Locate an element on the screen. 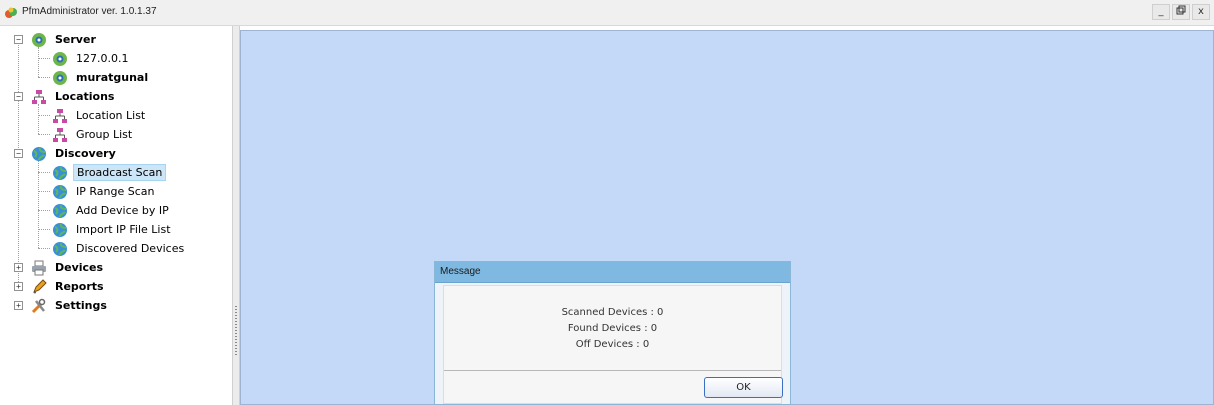  collapse-server-toggle: − is located at coordinates (18, 39).